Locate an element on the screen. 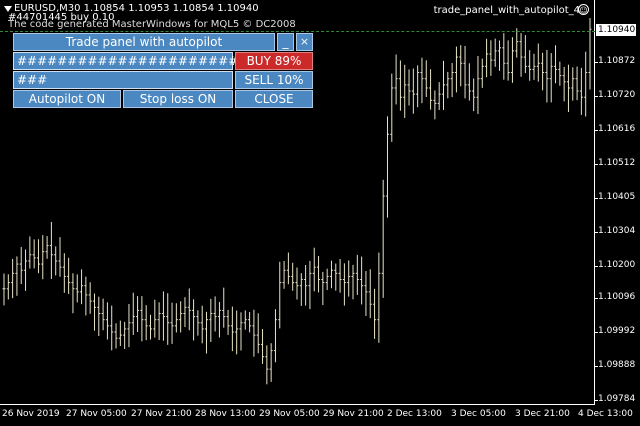 The image size is (640, 426). price-label: 1.10512 is located at coordinates (617, 163).